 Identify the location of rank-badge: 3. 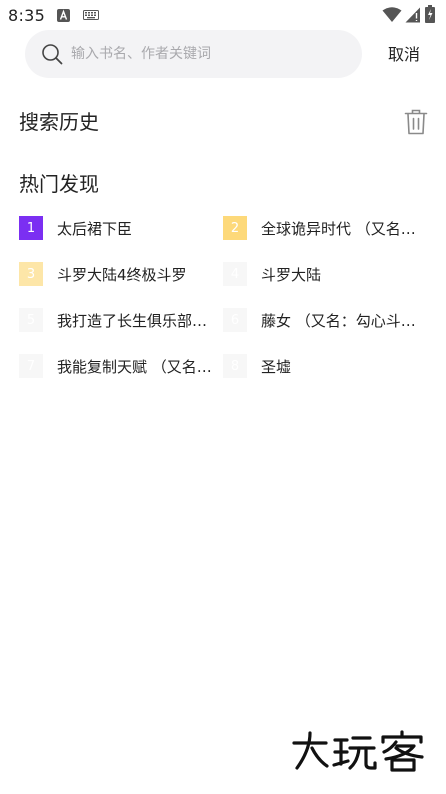
(31, 274).